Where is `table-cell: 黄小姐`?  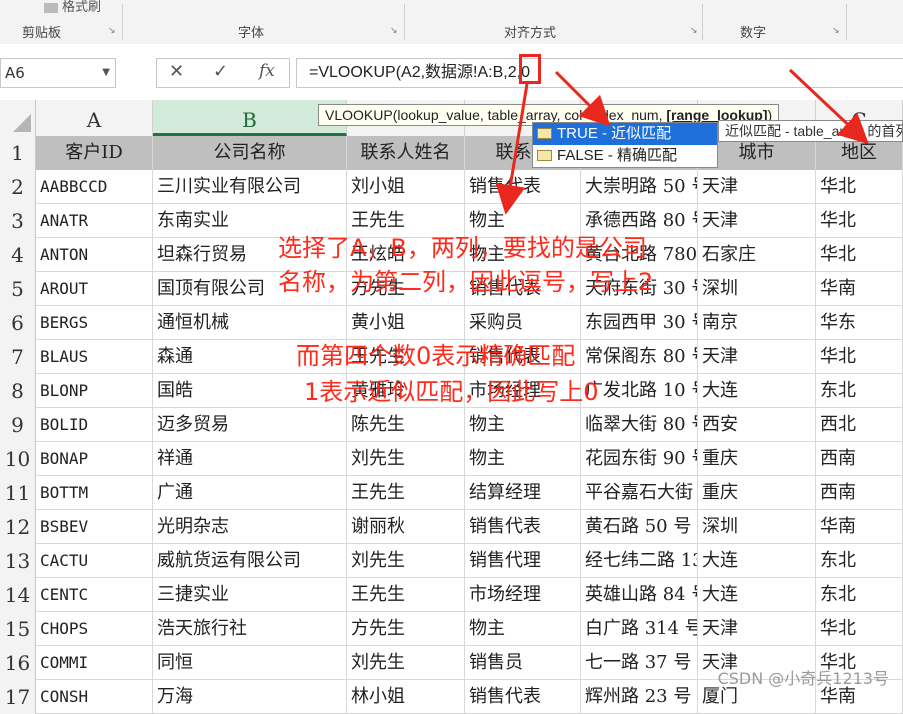 table-cell: 黄小姐 is located at coordinates (406, 323).